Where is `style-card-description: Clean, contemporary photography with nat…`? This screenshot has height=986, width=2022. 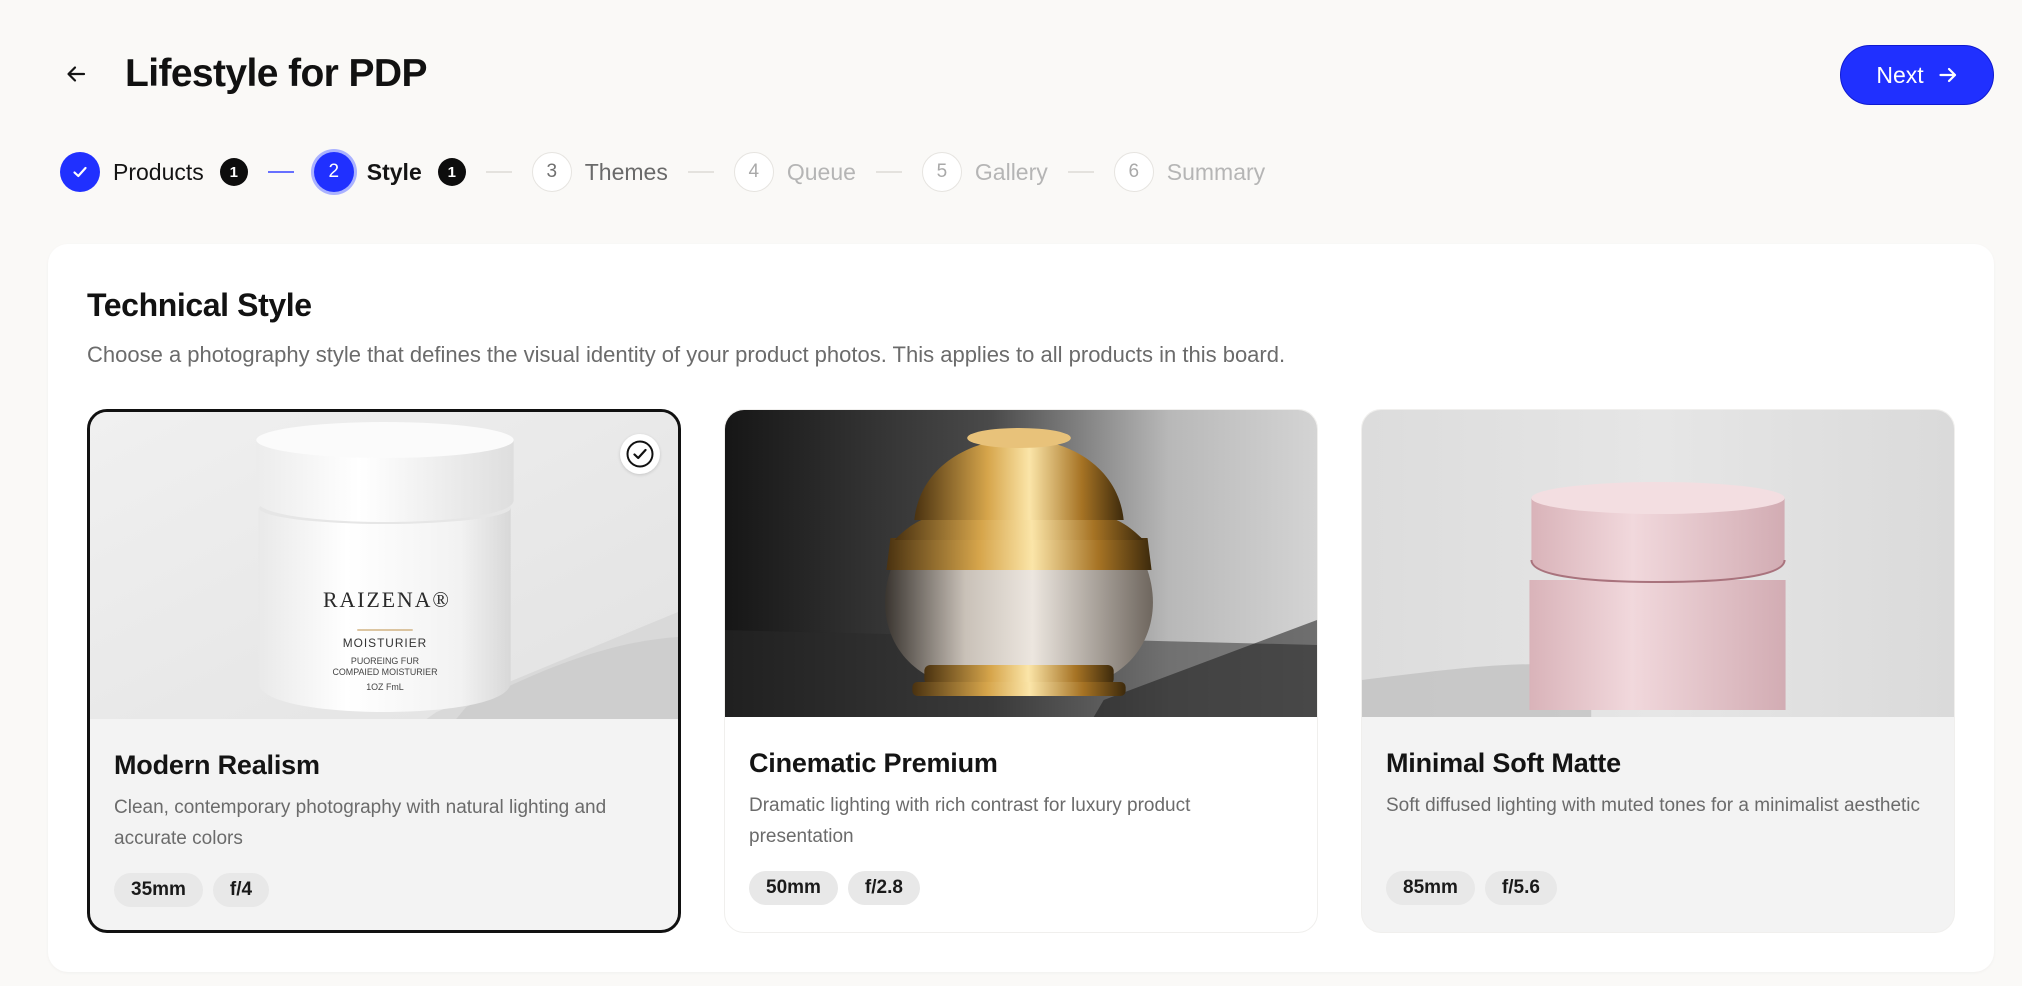
style-card-description: Clean, contemporary photography with nat… is located at coordinates (360, 823).